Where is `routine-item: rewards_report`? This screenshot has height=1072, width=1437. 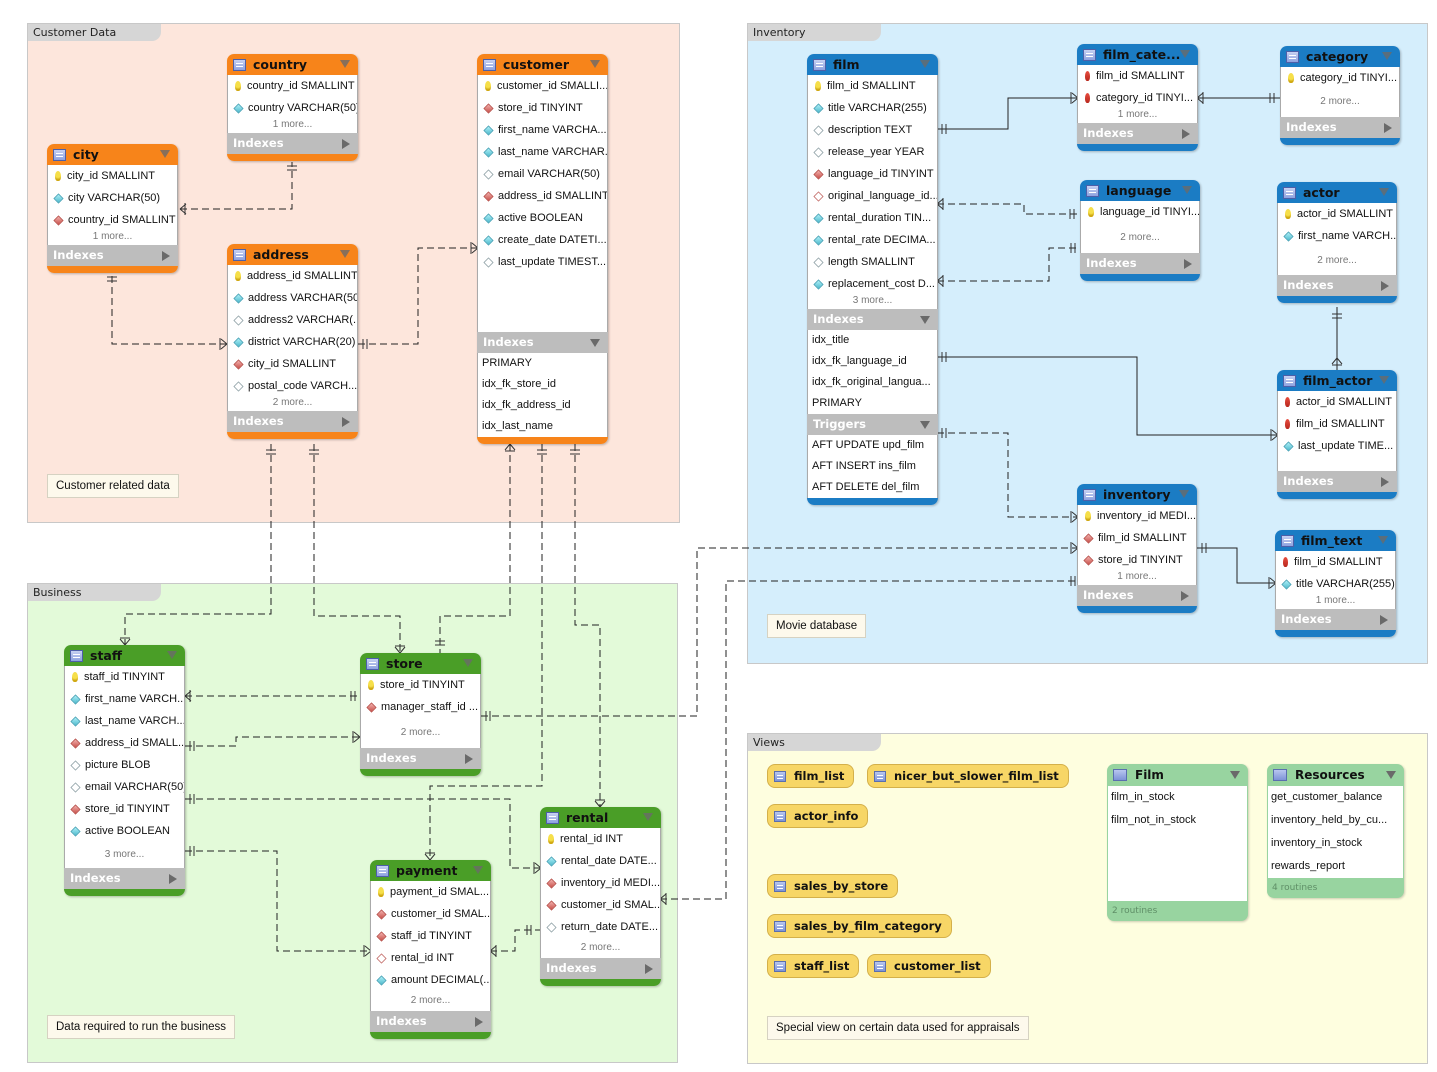
routine-item: rewards_report is located at coordinates (1335, 866).